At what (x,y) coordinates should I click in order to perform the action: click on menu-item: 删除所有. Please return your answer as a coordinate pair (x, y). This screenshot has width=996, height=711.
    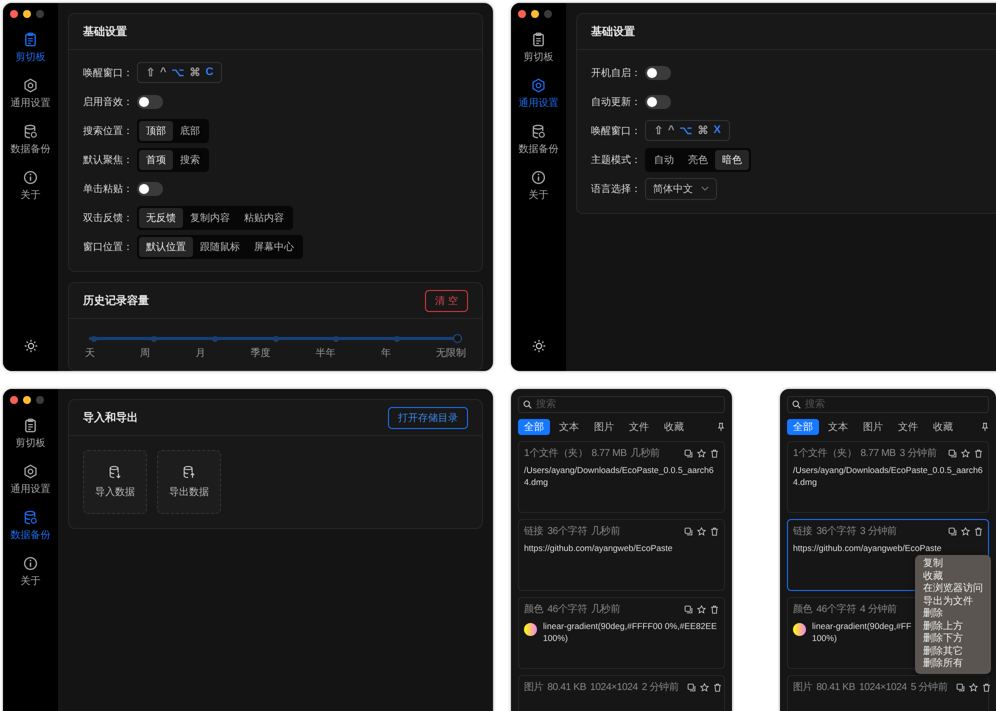
    Looking at the image, I should click on (953, 664).